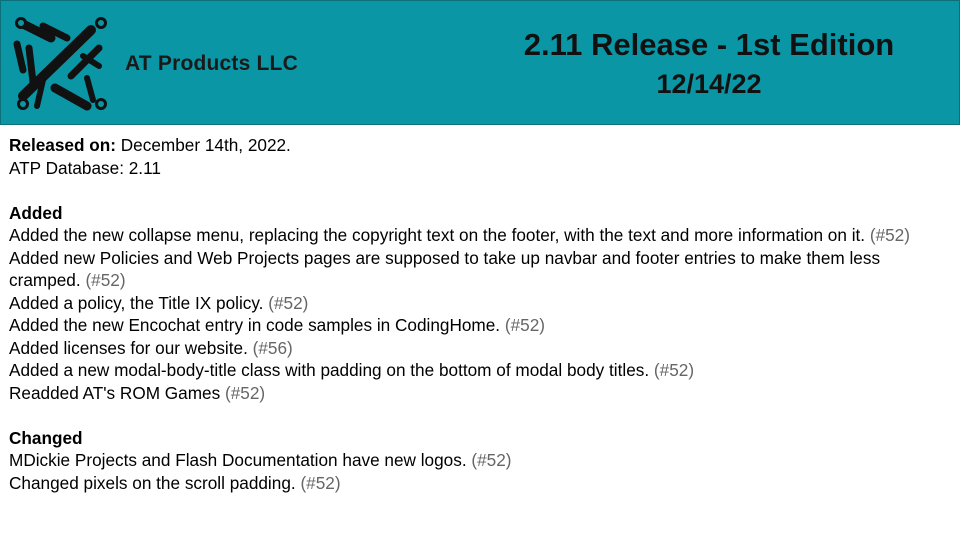 This screenshot has height=540, width=960. What do you see at coordinates (85, 167) in the screenshot?
I see `database-line: ATP Database: 2.11` at bounding box center [85, 167].